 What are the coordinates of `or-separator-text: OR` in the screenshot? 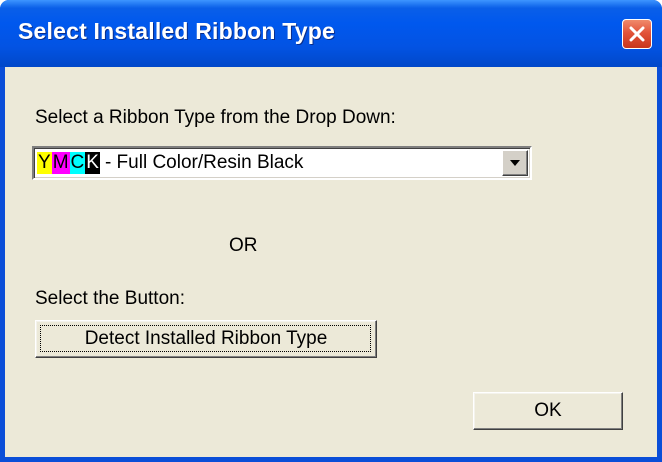 It's located at (243, 245).